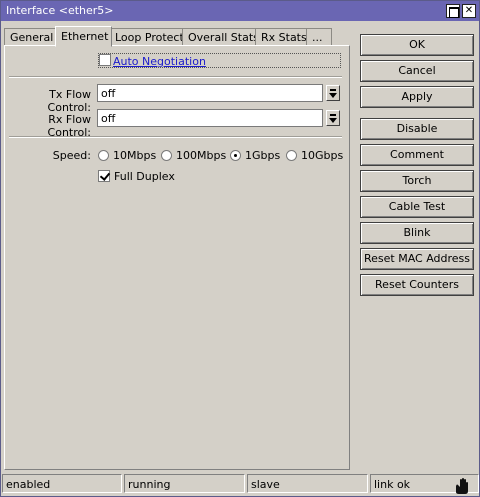 The image size is (480, 497). Describe the element at coordinates (333, 93) in the screenshot. I see `tx-flow-control-dropdown-icon` at that location.